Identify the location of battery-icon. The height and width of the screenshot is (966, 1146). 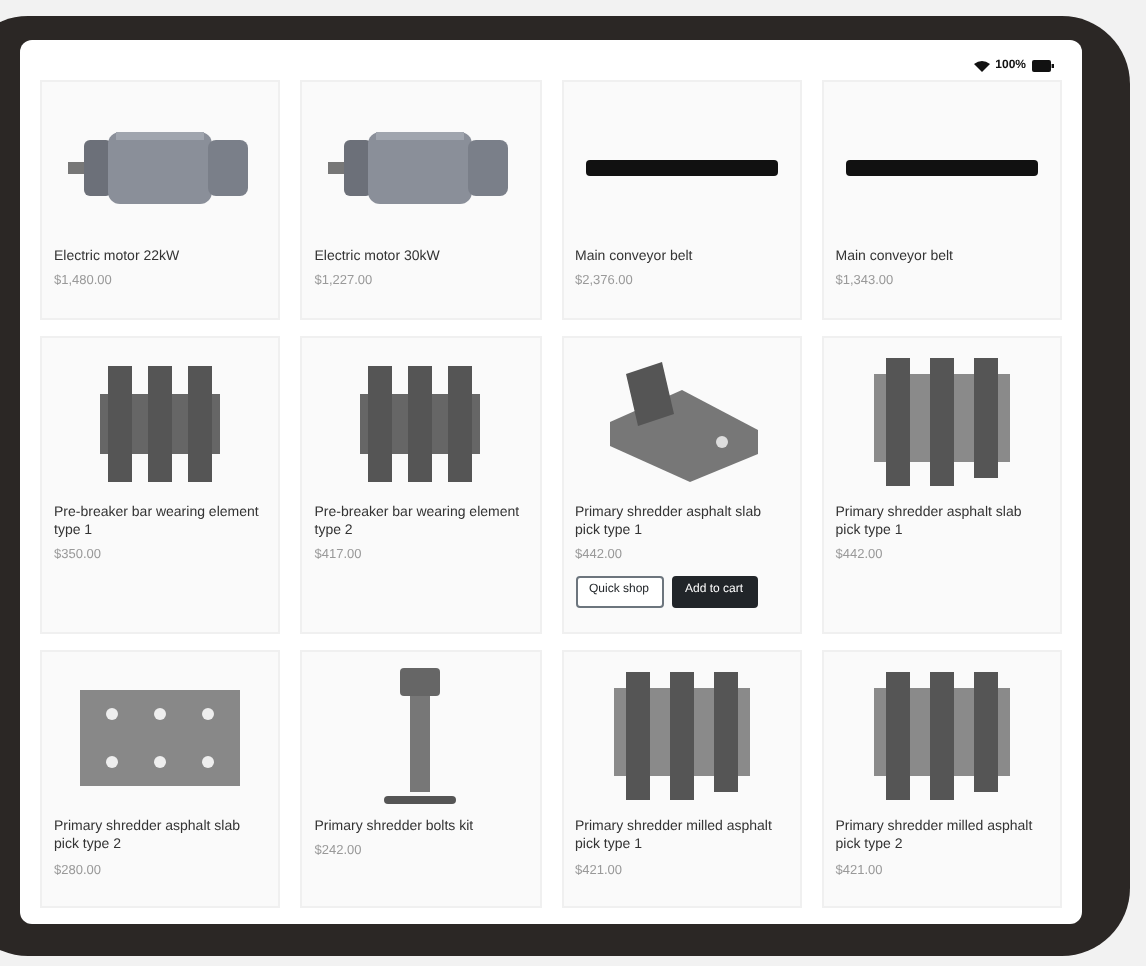
(1043, 66).